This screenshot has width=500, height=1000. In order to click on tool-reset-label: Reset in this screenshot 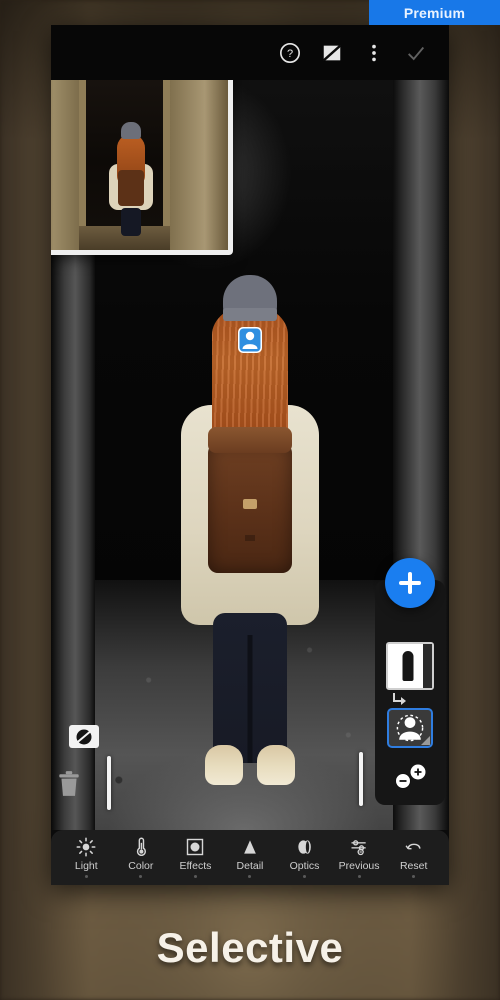, I will do `click(413, 866)`.